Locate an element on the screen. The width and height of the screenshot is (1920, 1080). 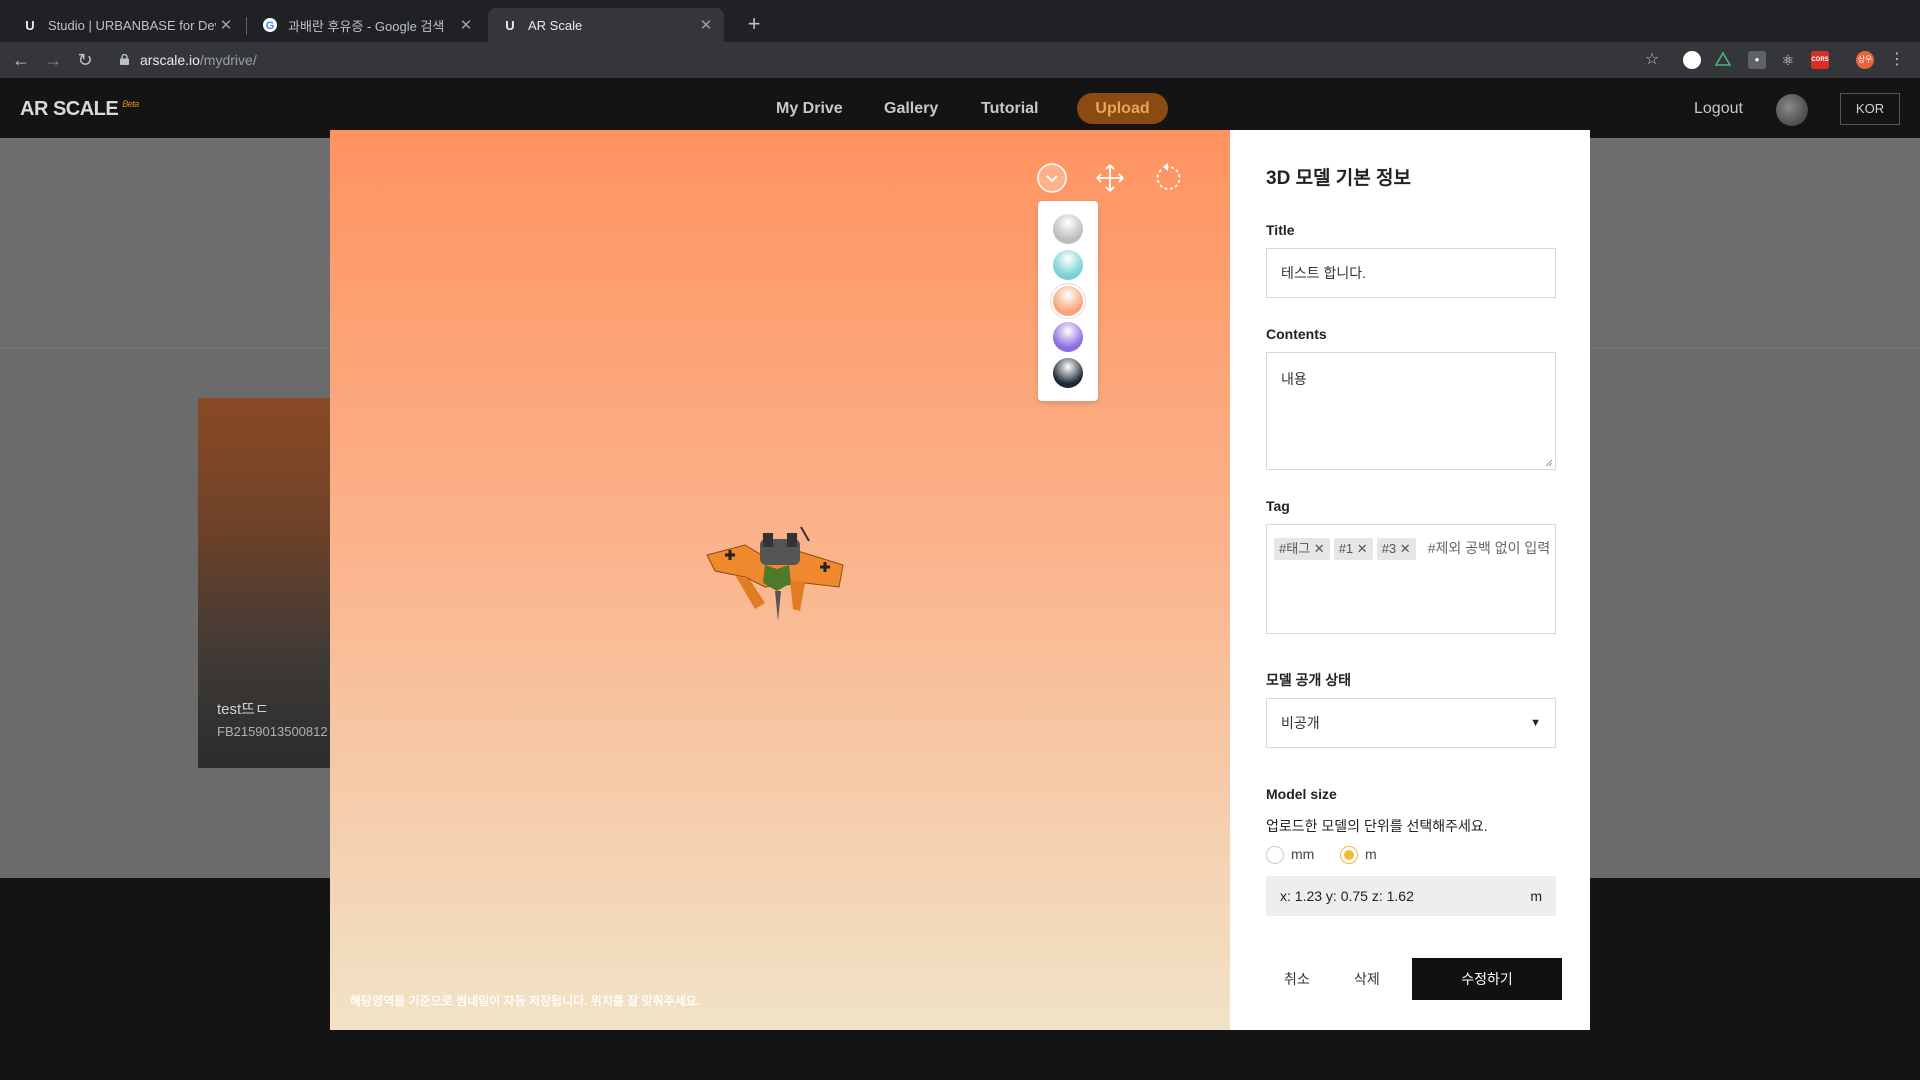
address-bar: arscale.io/mydrive/ is located at coordinates (880, 60).